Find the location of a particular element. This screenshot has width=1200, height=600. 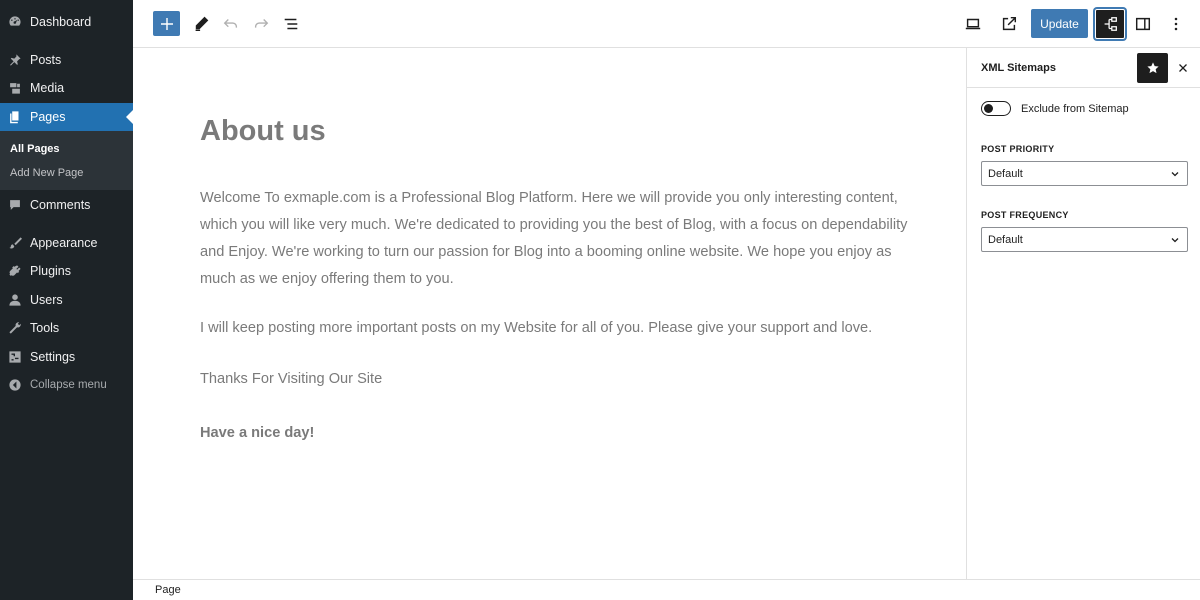

sidebar-item-media: Media is located at coordinates (66, 88).